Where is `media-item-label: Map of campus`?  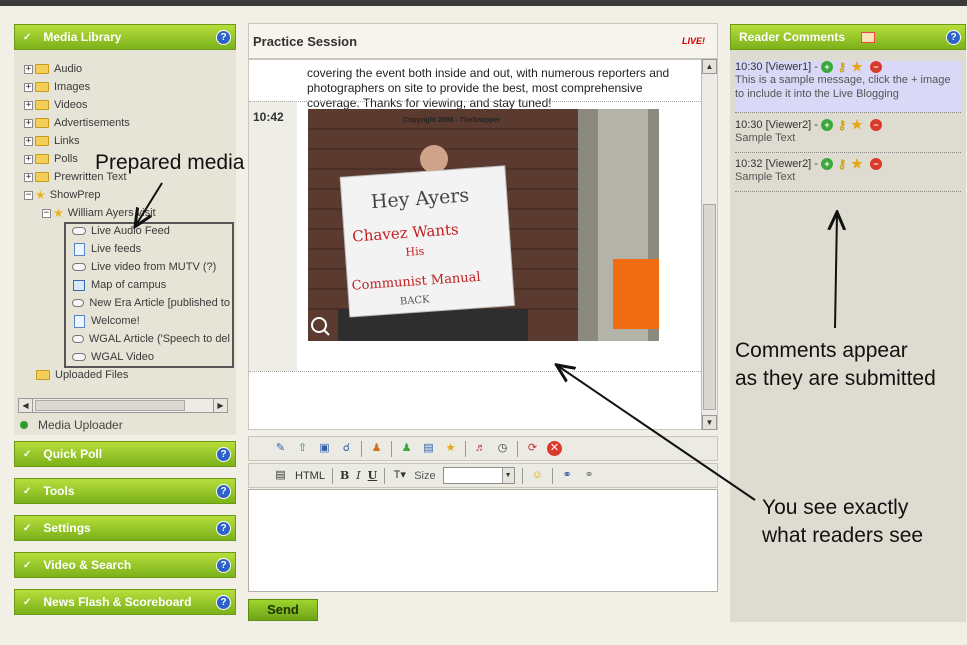
media-item-label: Map of campus is located at coordinates (129, 285).